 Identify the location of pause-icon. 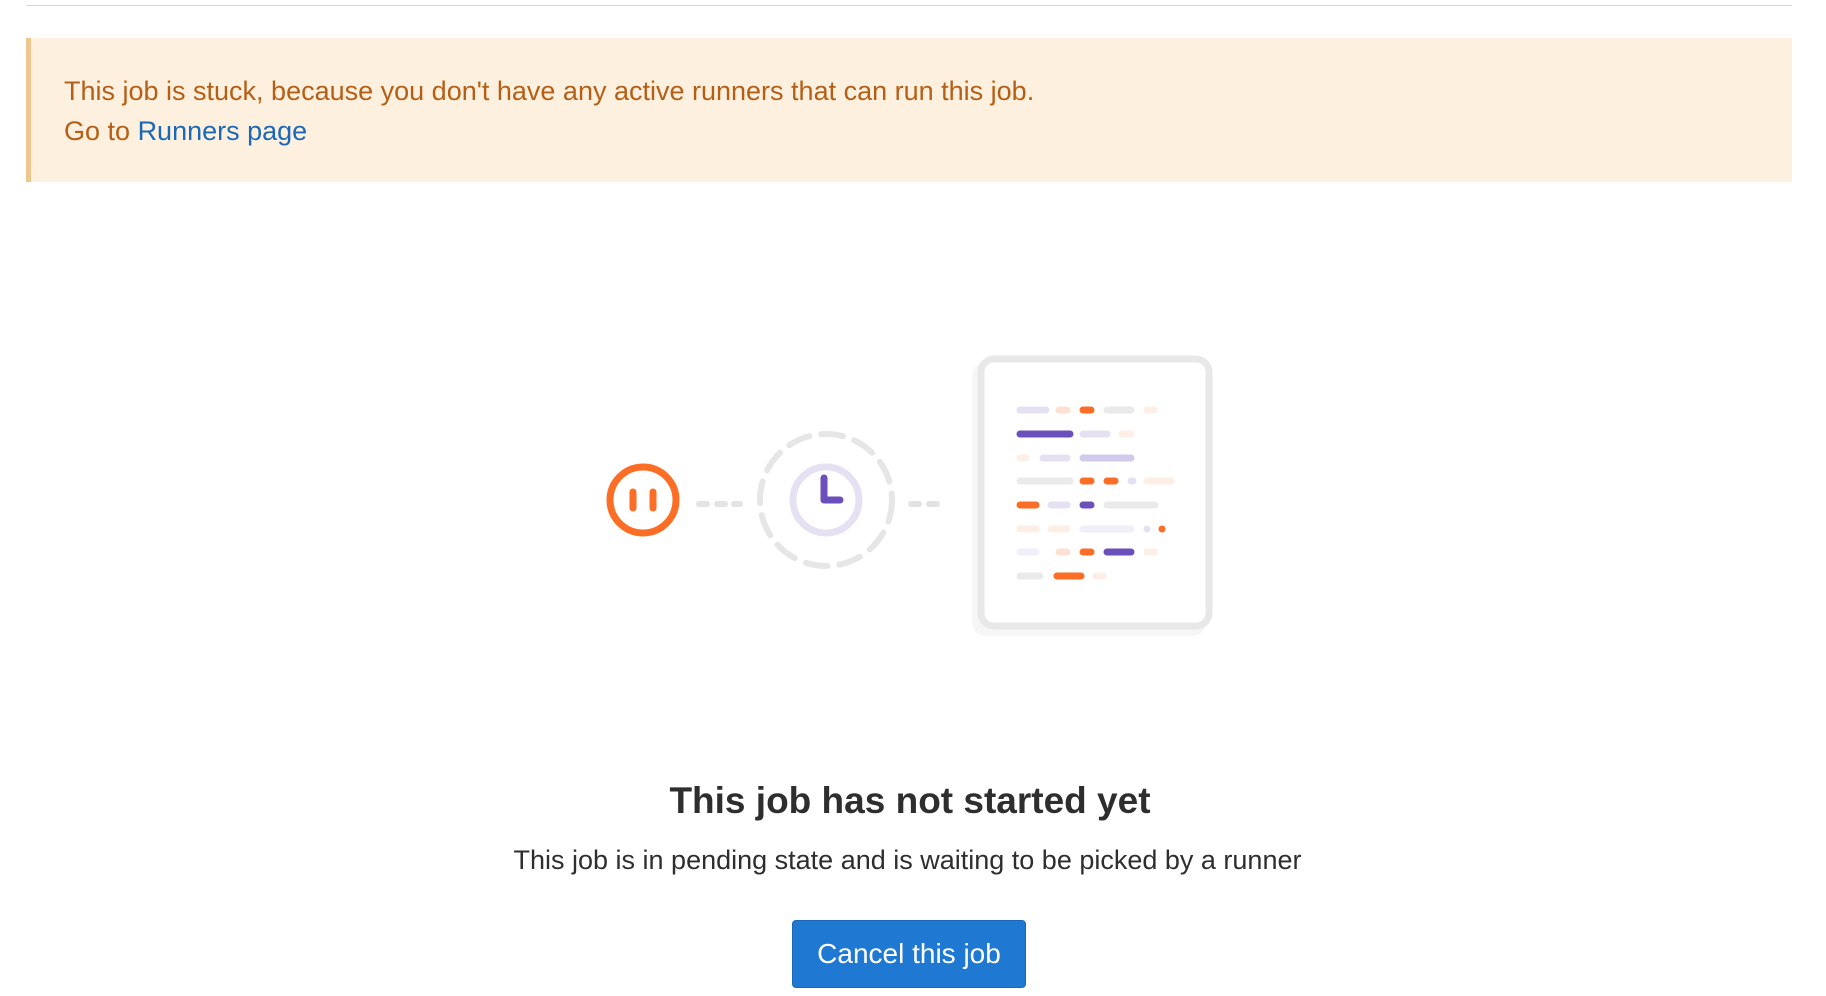
(643, 500).